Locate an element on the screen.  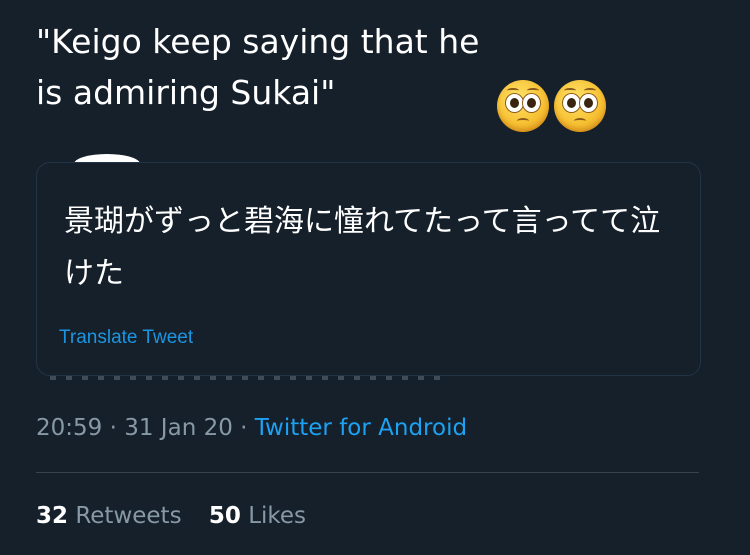
likes-label: Likes is located at coordinates (277, 516).